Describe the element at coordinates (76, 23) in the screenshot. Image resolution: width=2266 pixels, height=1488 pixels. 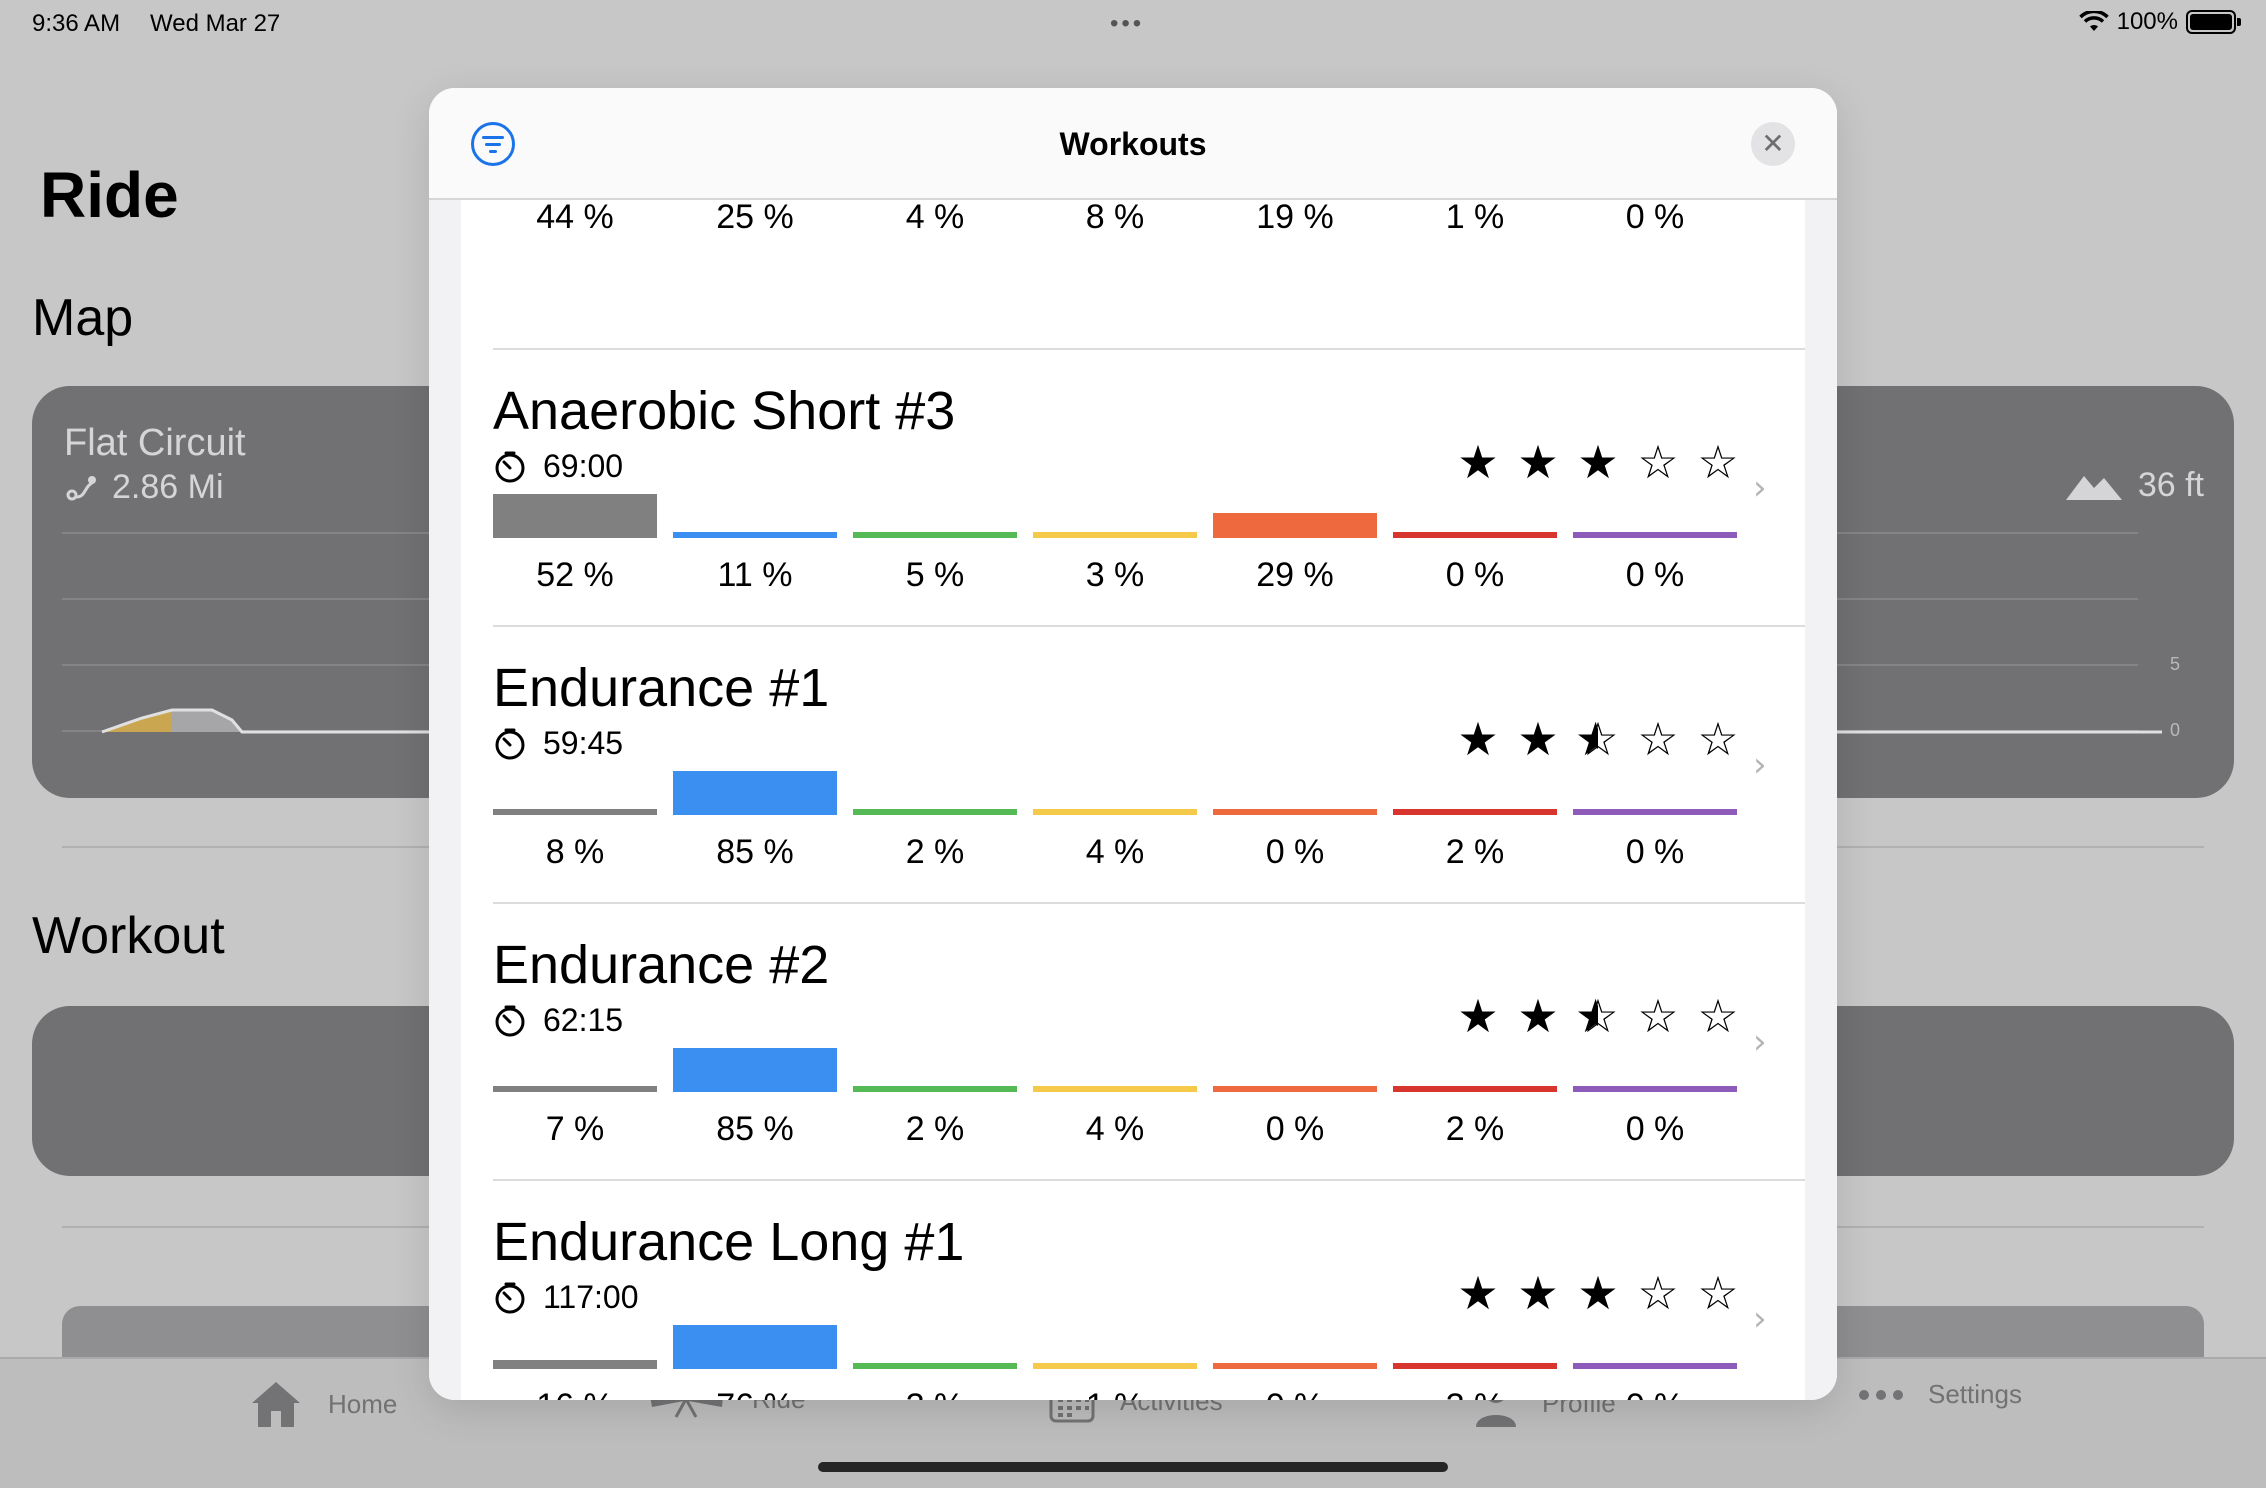
I see `status-time: 9:36 AM` at that location.